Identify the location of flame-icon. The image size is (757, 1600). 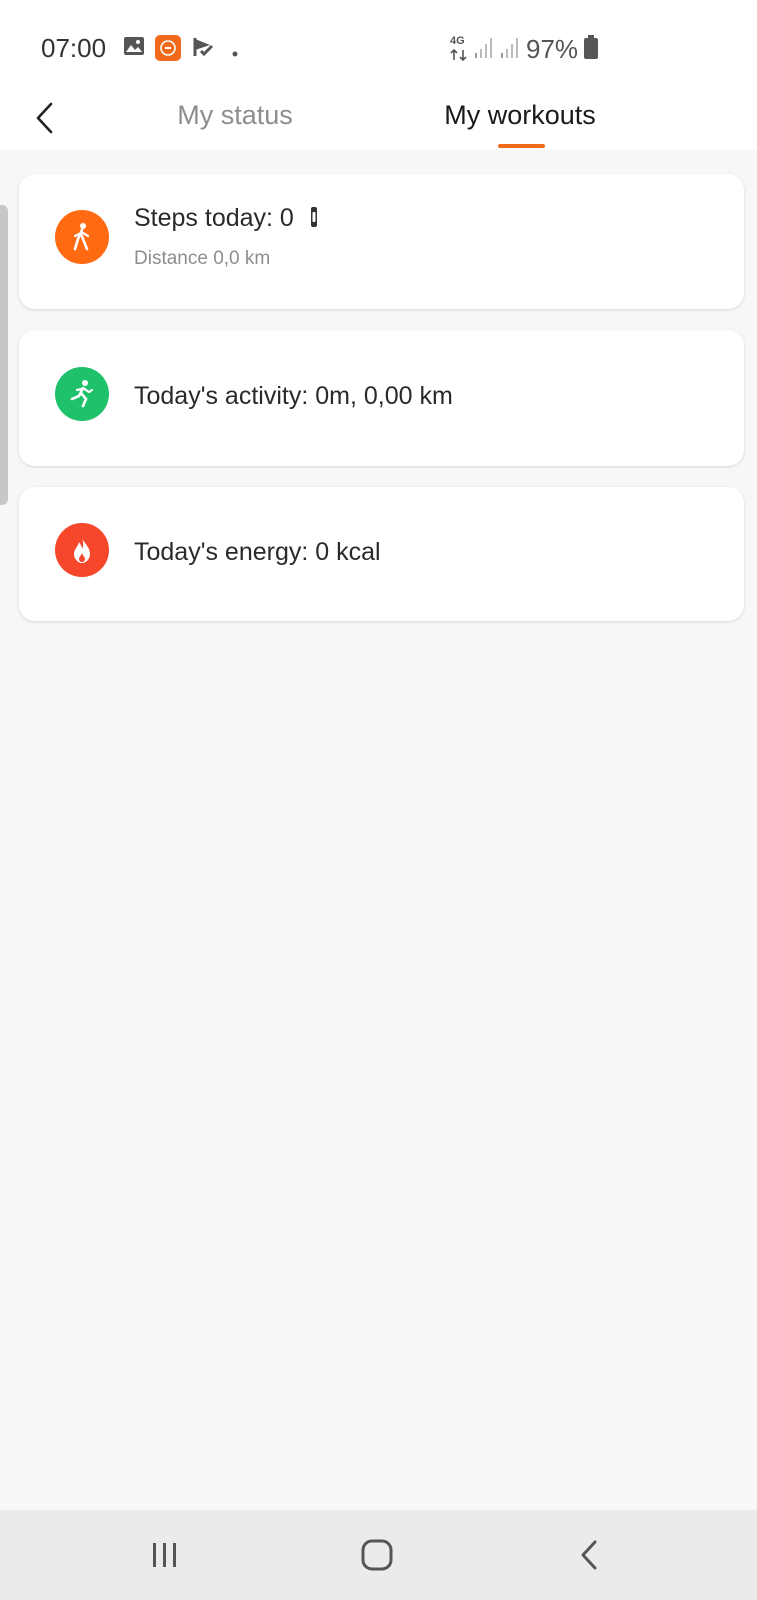
(82, 550).